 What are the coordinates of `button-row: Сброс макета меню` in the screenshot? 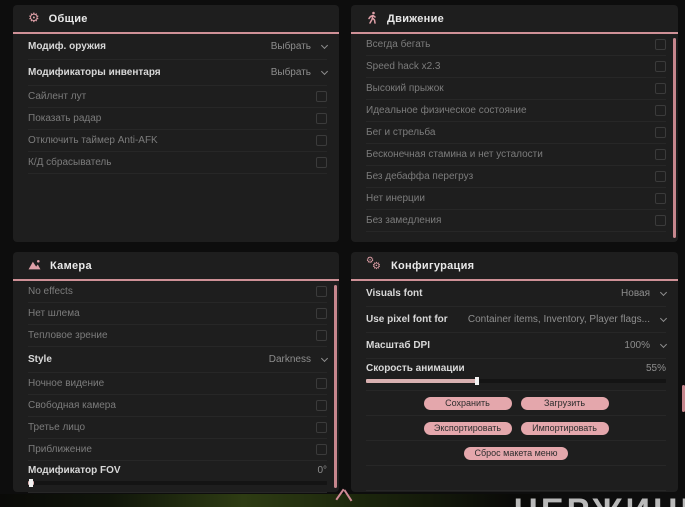 It's located at (516, 453).